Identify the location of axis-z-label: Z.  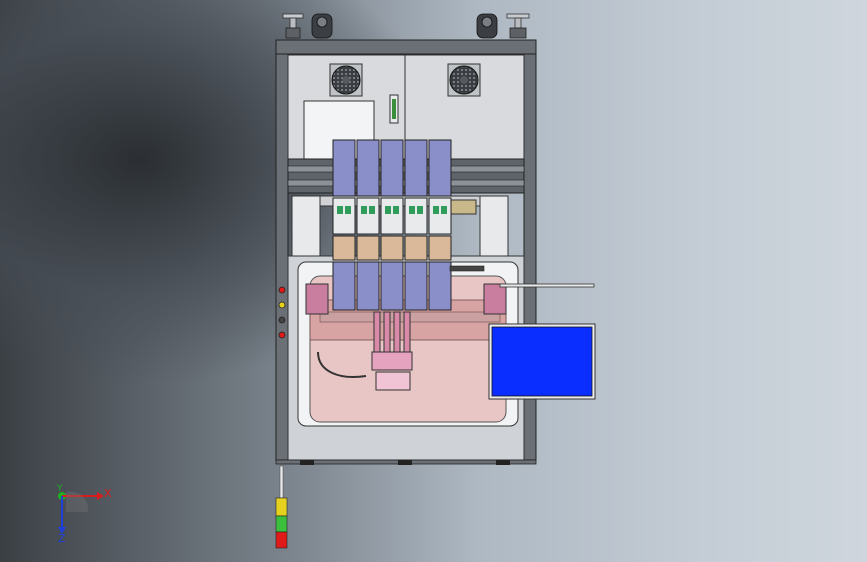
(62, 538).